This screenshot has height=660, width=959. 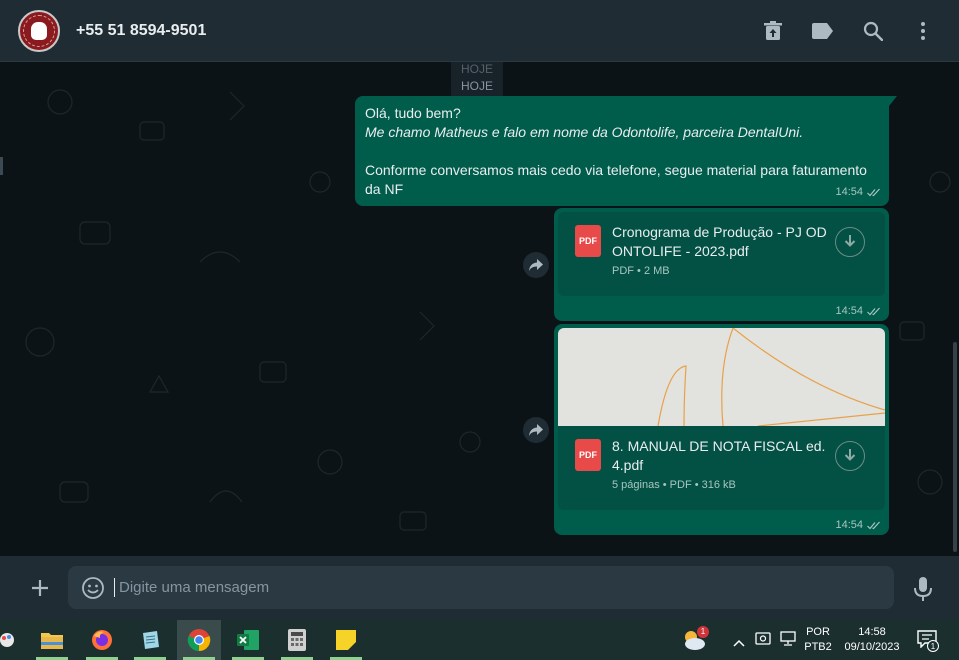 I want to click on text-caret, so click(x=114, y=587).